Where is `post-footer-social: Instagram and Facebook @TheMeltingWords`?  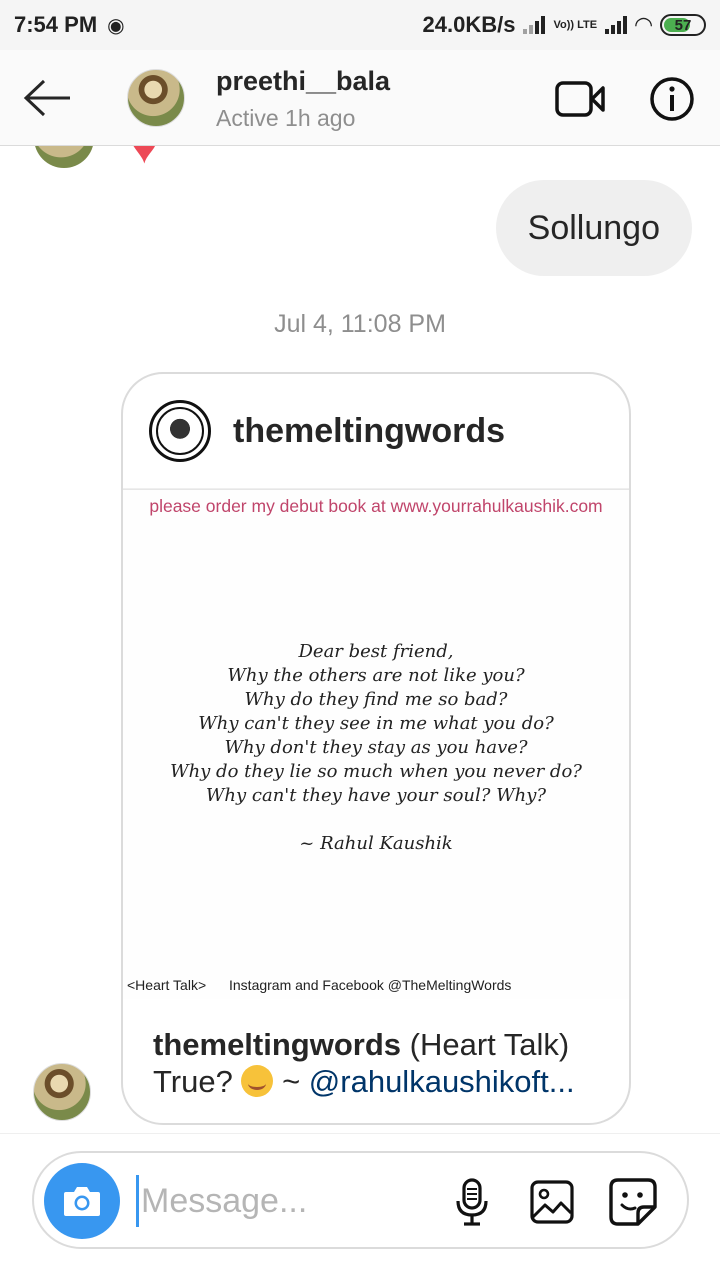
post-footer-social: Instagram and Facebook @TheMeltingWords is located at coordinates (370, 985).